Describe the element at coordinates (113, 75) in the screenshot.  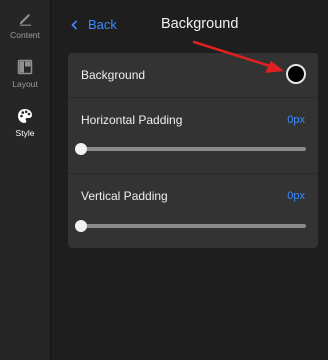
I see `background-label: Background` at that location.